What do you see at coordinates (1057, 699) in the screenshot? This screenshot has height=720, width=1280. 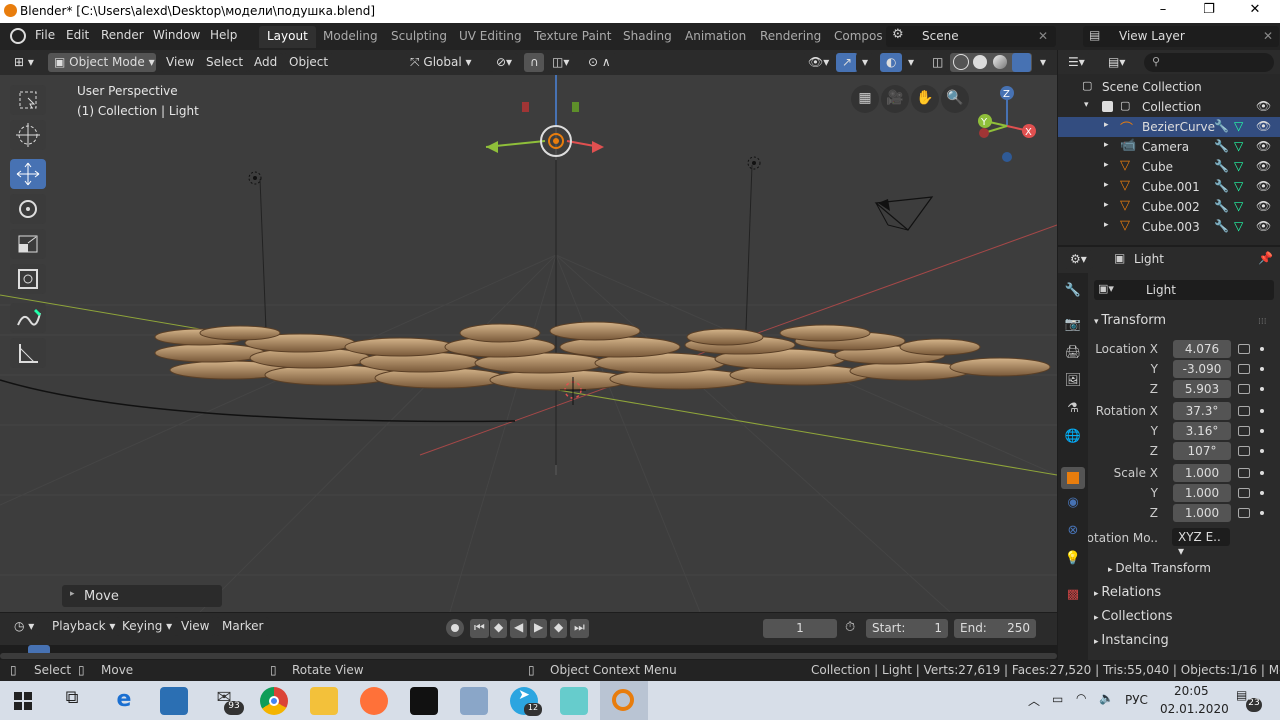 I see `battery-icon: ▭` at bounding box center [1057, 699].